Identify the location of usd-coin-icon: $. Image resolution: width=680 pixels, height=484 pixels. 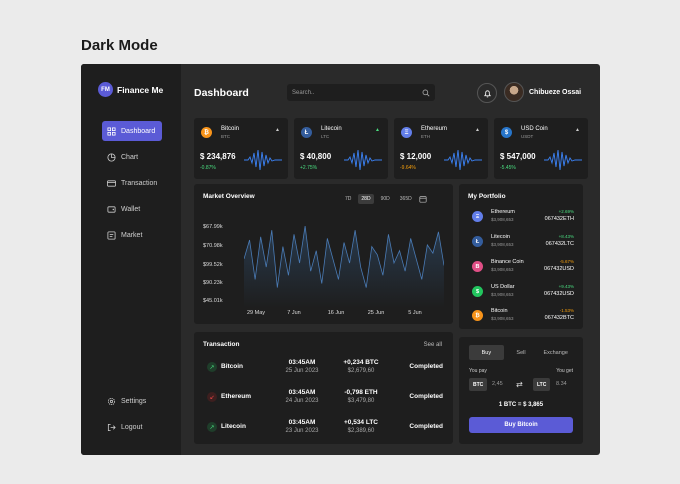
(506, 132).